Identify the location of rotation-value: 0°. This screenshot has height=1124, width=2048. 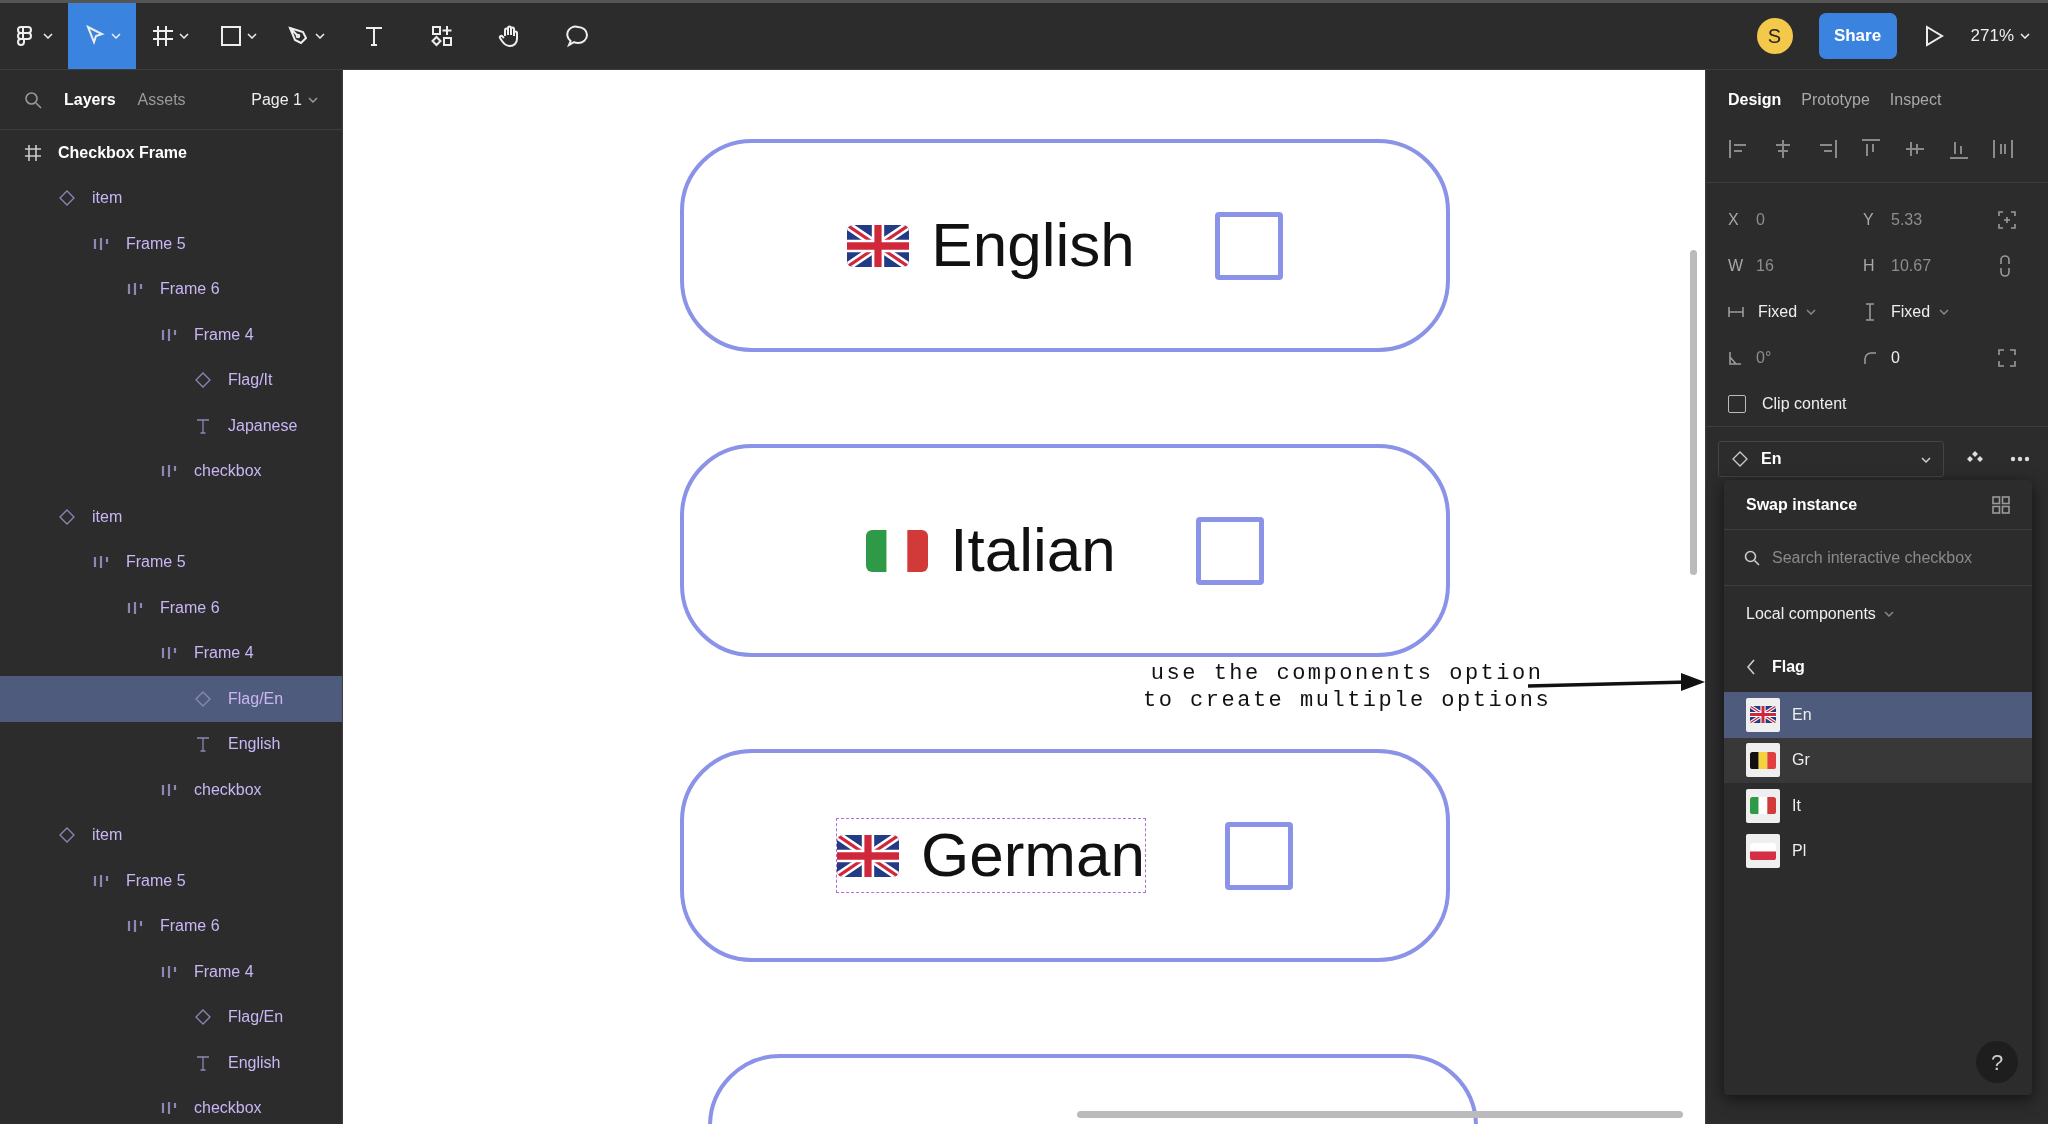
(1764, 358).